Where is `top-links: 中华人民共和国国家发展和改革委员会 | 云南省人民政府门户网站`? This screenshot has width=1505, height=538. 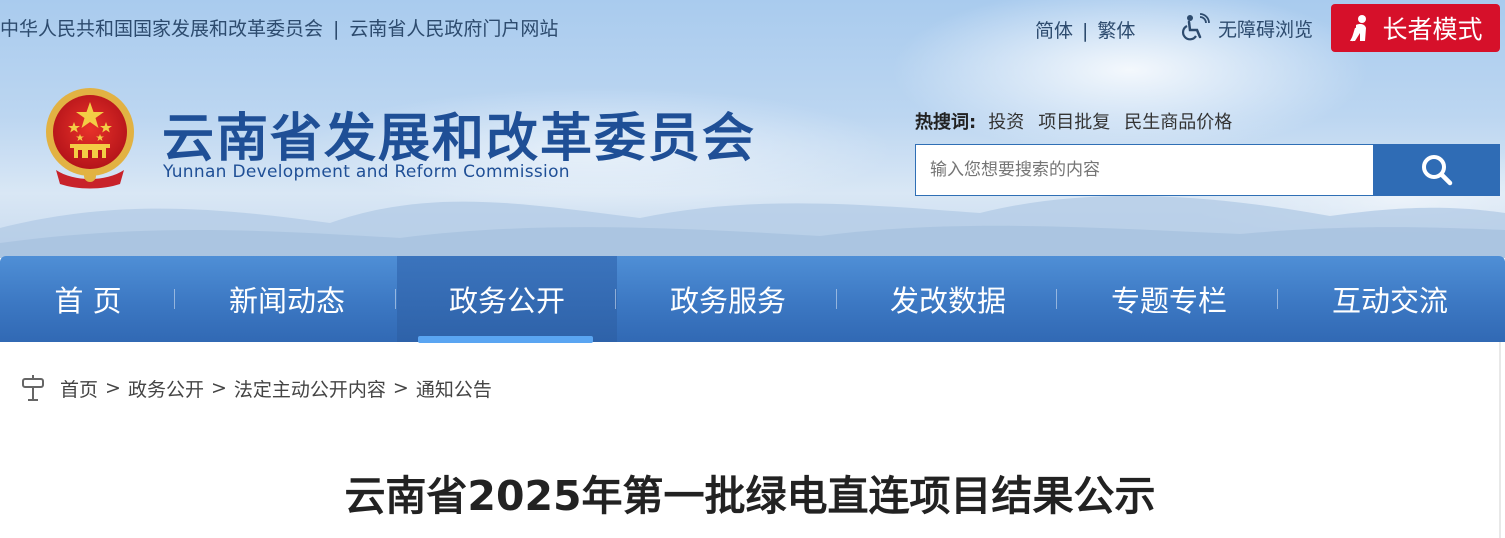
top-links: 中华人民共和国国家发展和改革委员会 | 云南省人民政府门户网站 is located at coordinates (279, 27).